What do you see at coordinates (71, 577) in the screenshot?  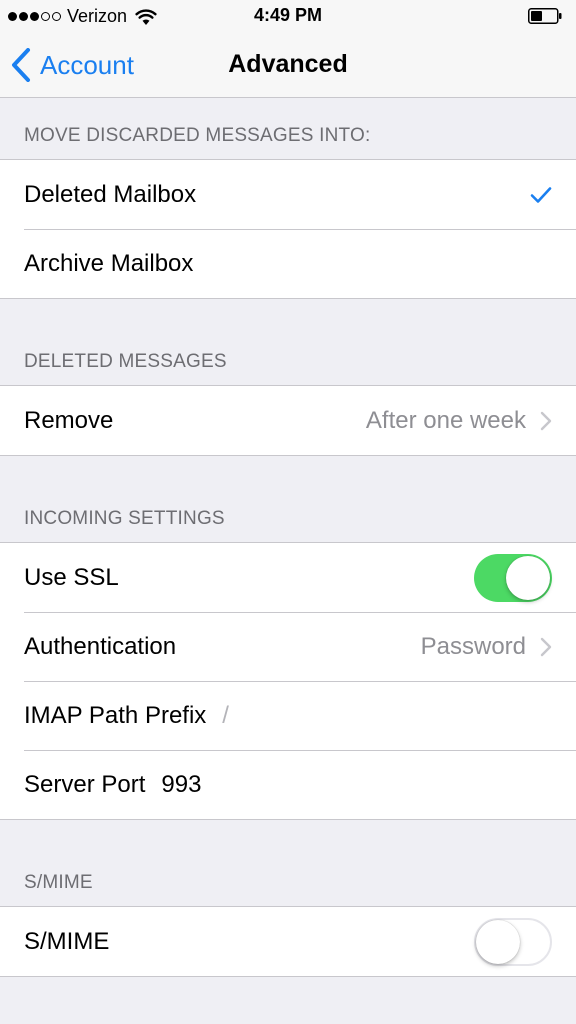 I see `use-ssl-label: Use SSL` at bounding box center [71, 577].